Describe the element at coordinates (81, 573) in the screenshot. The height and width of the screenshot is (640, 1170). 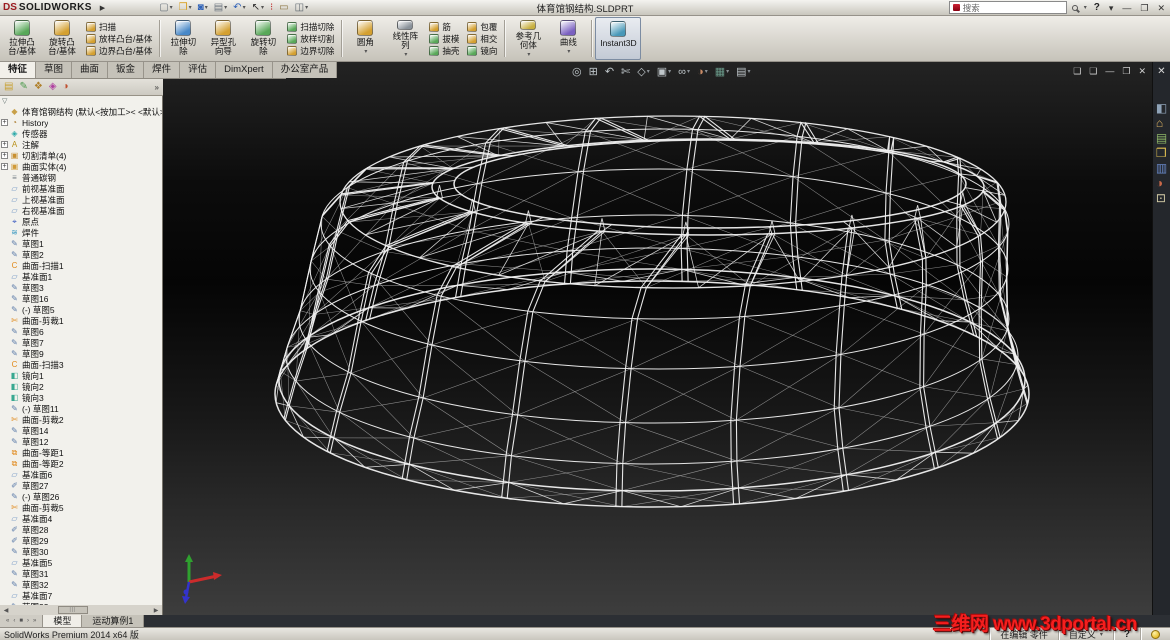
I see `tree-item: ✎ 草图31` at that location.